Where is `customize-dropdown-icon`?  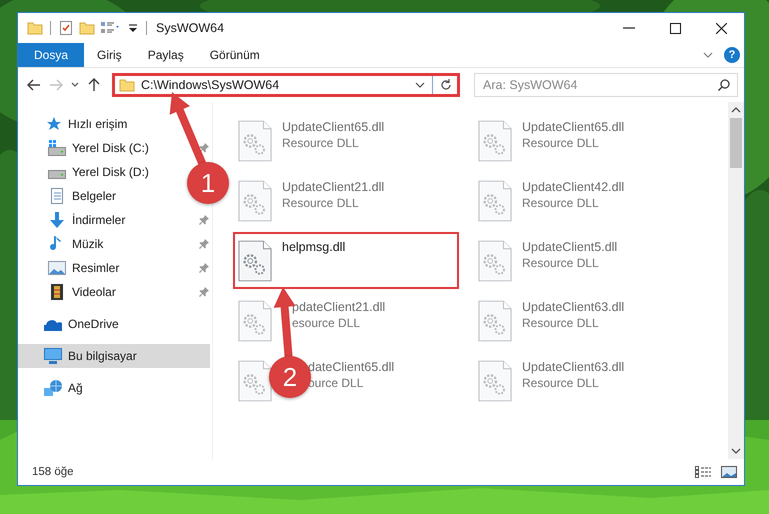
customize-dropdown-icon is located at coordinates (133, 28).